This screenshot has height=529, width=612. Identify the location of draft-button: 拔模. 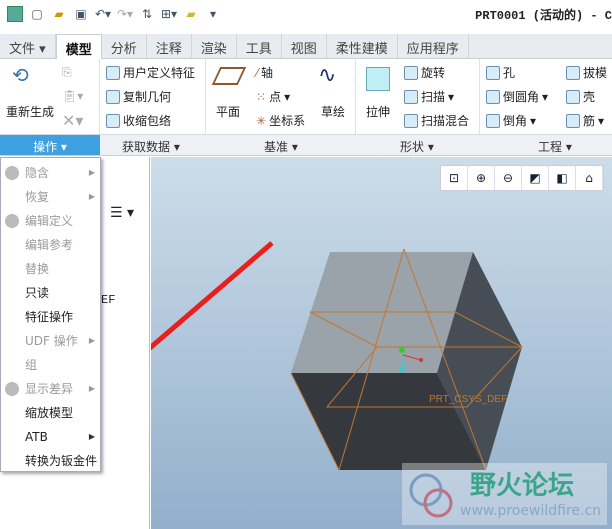
(586, 72).